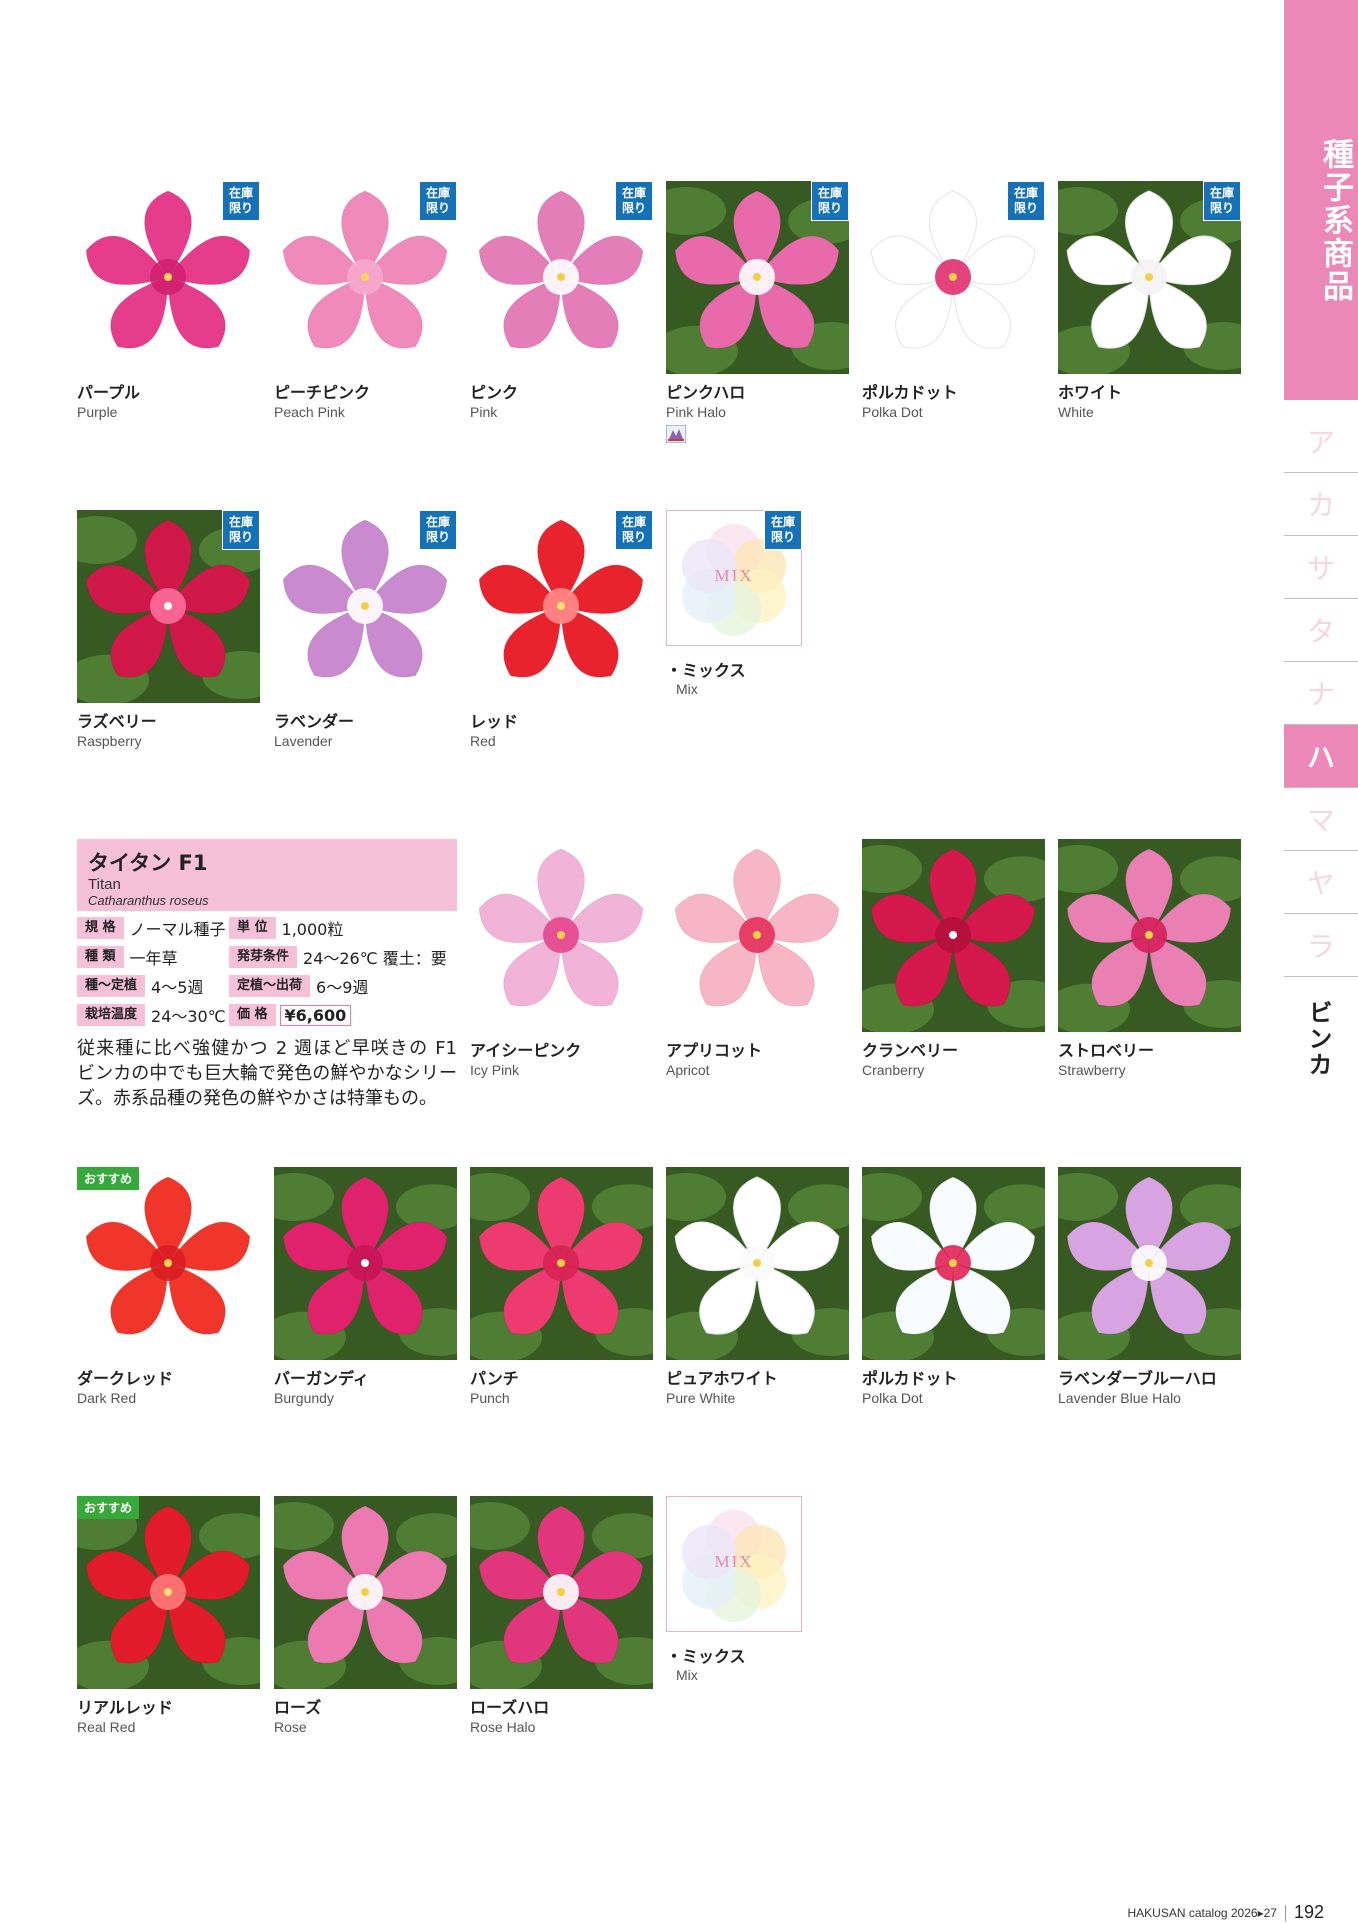 This screenshot has width=1358, height=1923. Describe the element at coordinates (722, 1378) in the screenshot. I see `variety-name-ja: ピュアホワイト` at that location.